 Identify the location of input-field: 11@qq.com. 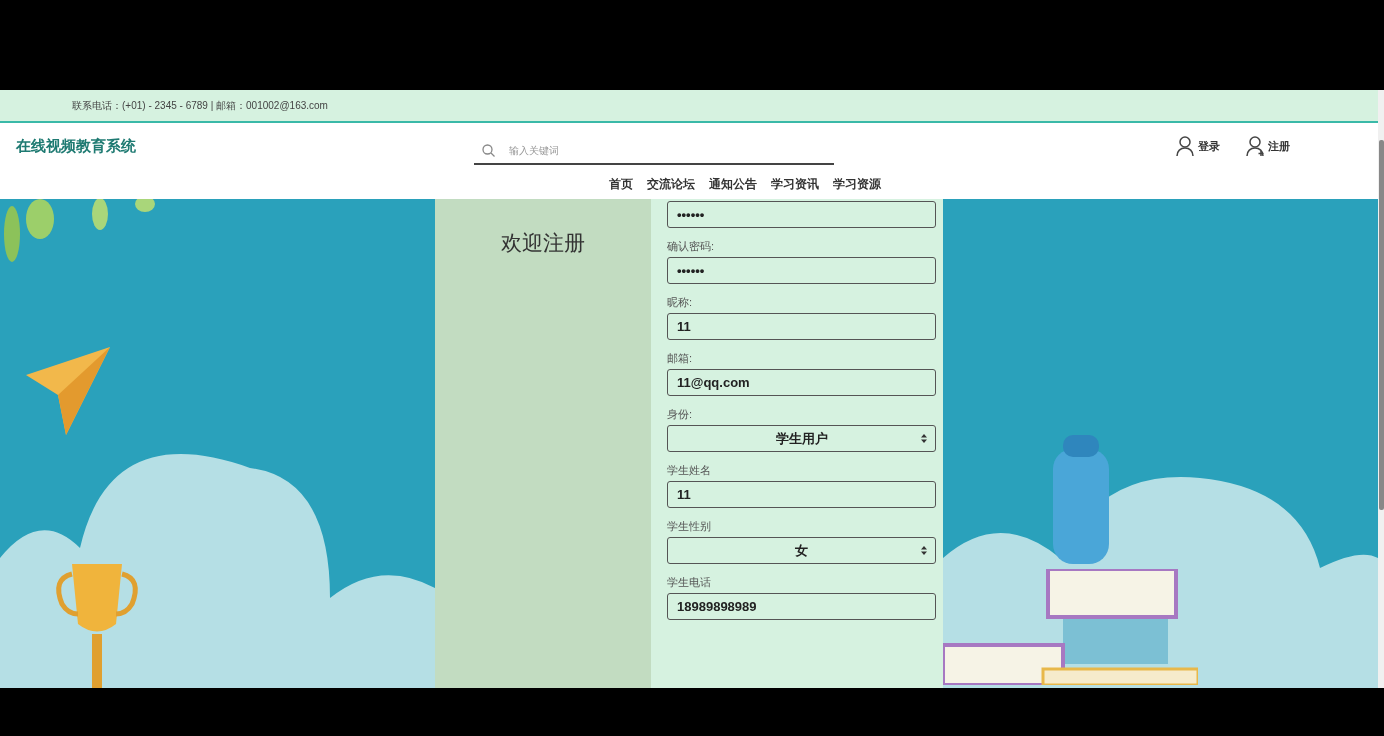
(801, 382).